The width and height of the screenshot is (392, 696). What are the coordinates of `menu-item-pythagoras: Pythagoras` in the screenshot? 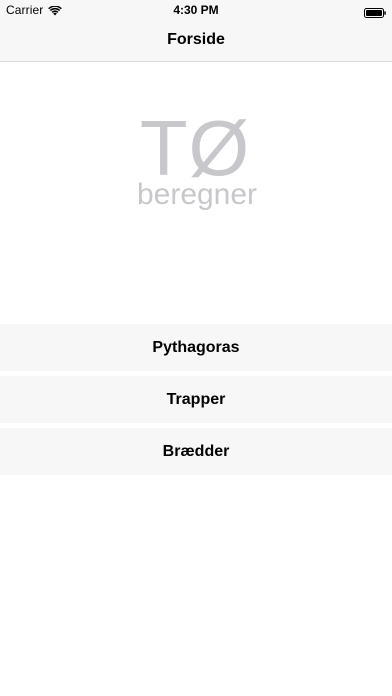 It's located at (196, 347).